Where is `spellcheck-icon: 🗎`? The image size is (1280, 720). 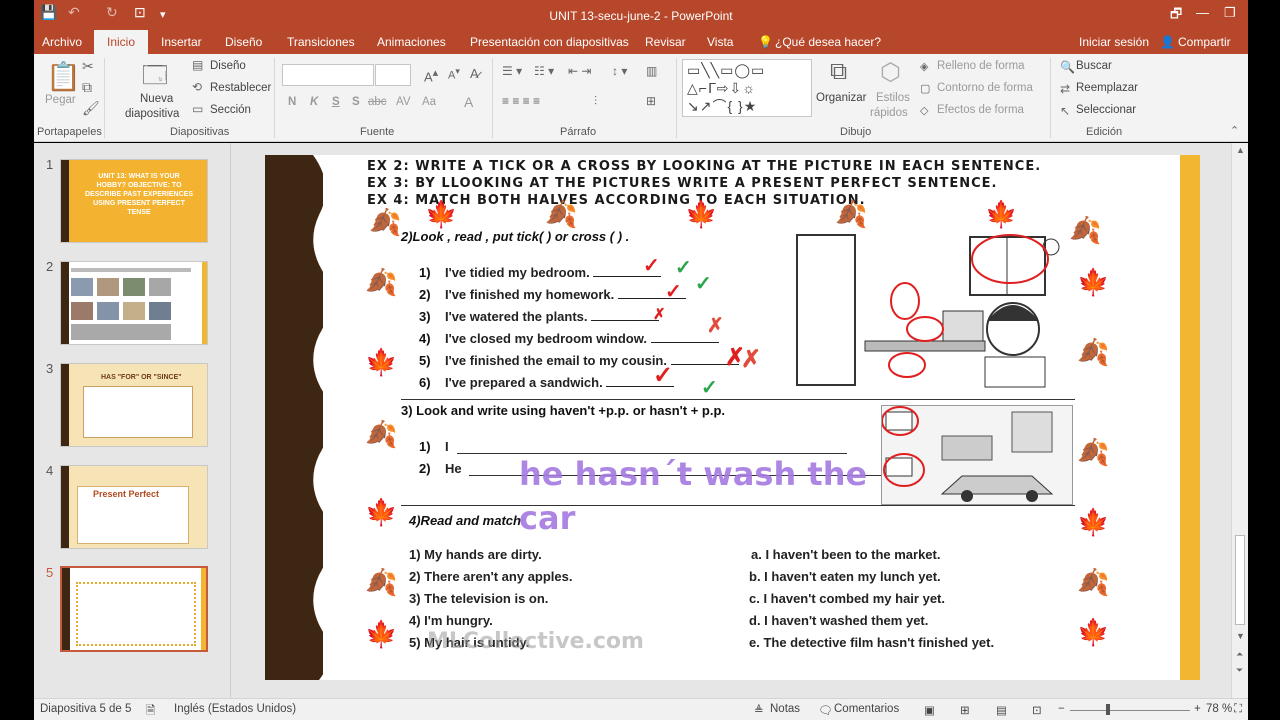 spellcheck-icon: 🗎 is located at coordinates (150, 711).